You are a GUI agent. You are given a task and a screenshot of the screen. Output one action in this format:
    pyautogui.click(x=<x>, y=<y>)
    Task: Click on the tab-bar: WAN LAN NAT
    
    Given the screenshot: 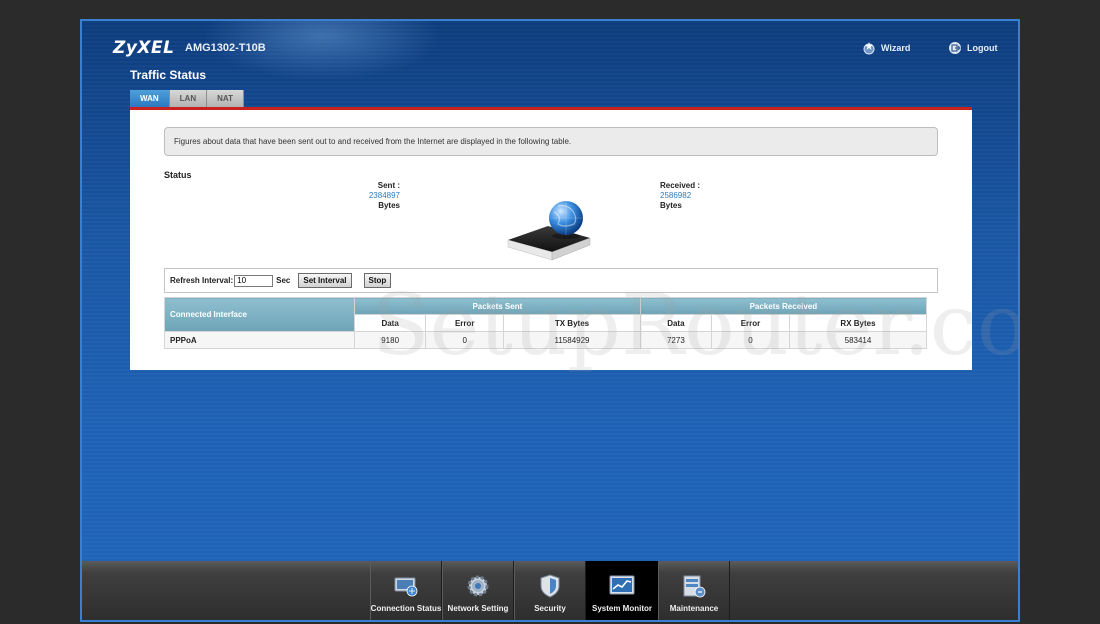 What is the action you would take?
    pyautogui.click(x=187, y=98)
    